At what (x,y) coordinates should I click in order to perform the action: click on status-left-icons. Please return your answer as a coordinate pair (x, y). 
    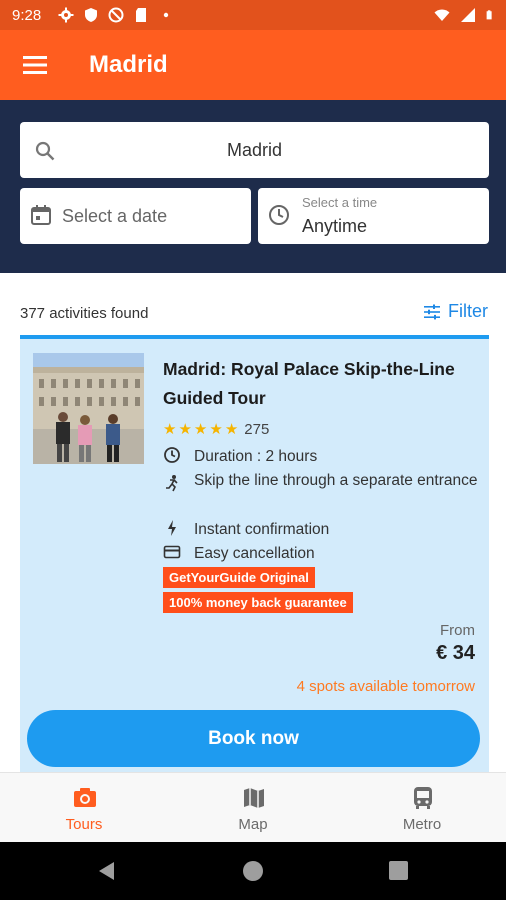
    Looking at the image, I should click on (116, 15).